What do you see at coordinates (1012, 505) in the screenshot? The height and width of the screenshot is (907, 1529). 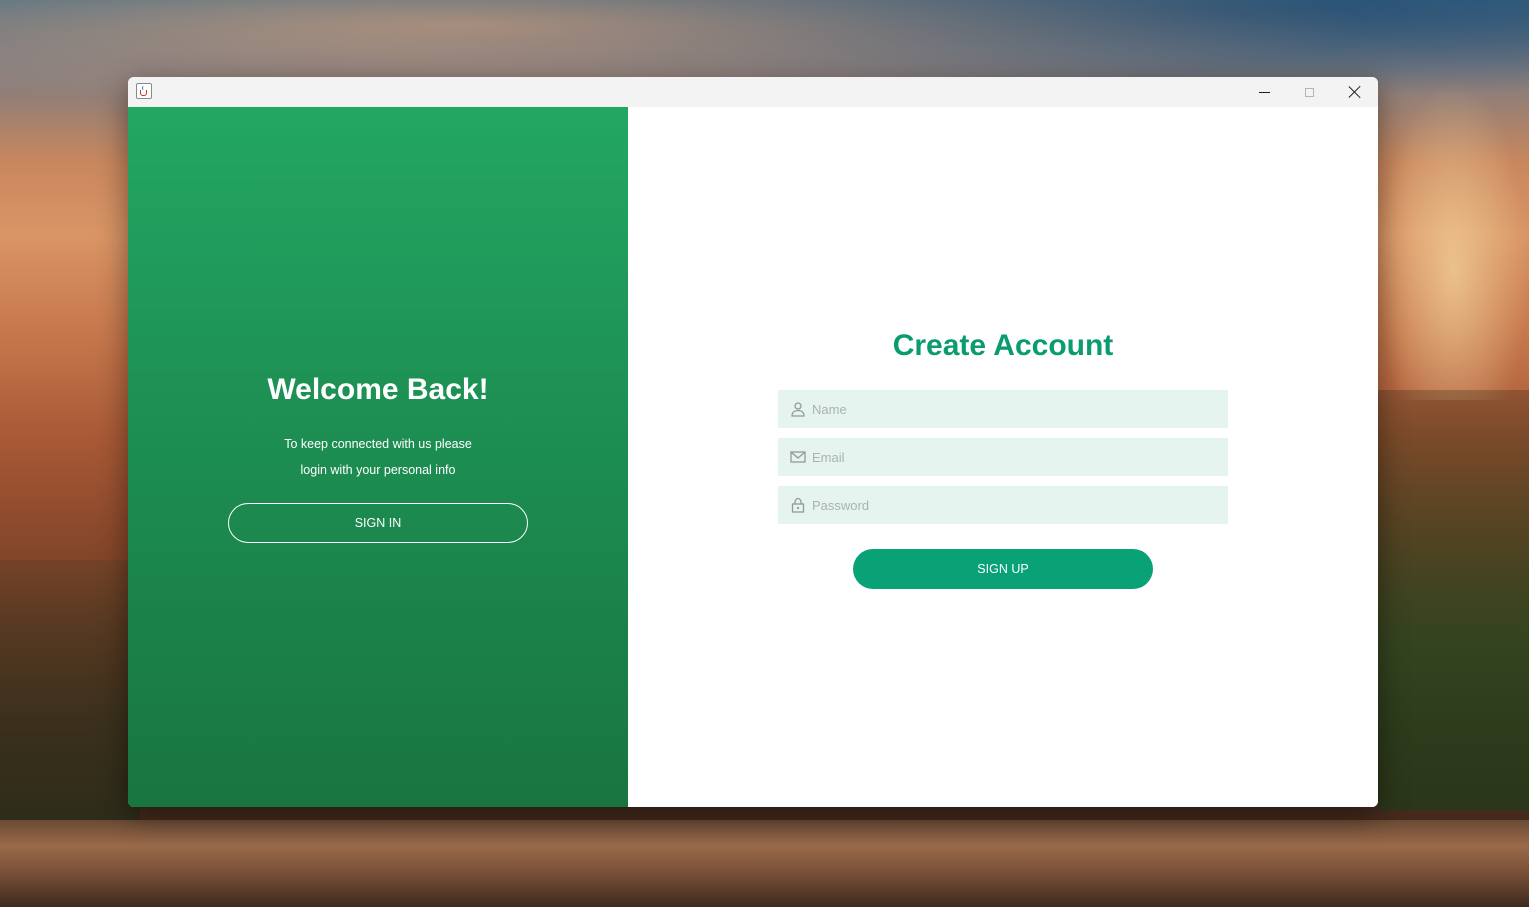 I see `password-input` at bounding box center [1012, 505].